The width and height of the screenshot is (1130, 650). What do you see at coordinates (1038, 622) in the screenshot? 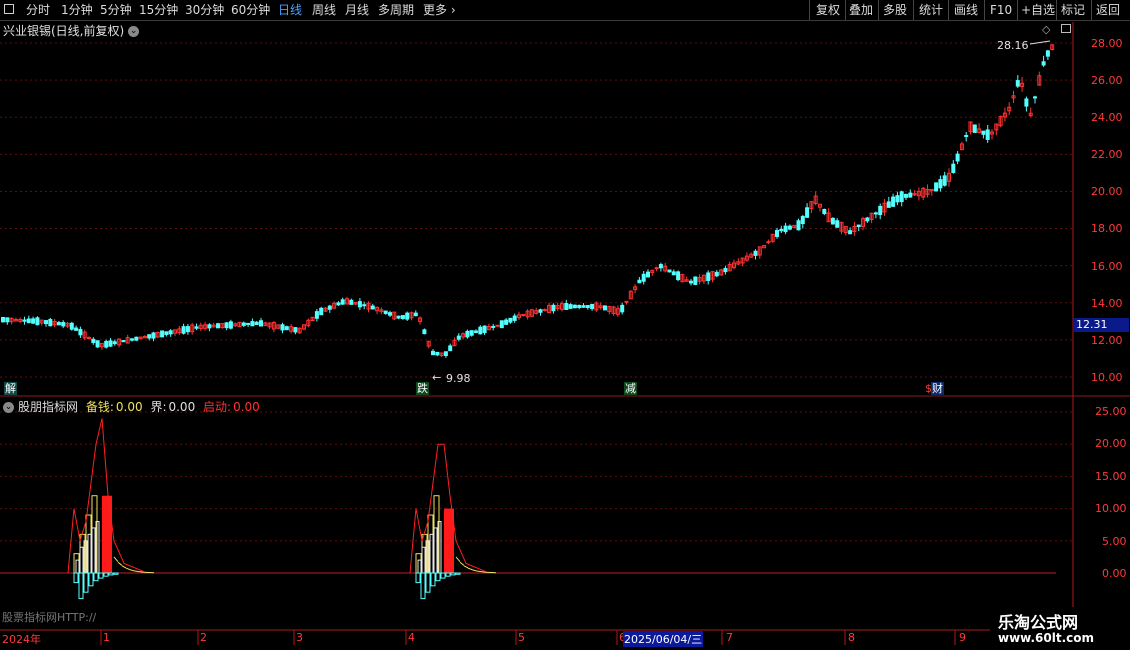
I see `logo-line1: 乐淘公式网` at bounding box center [1038, 622].